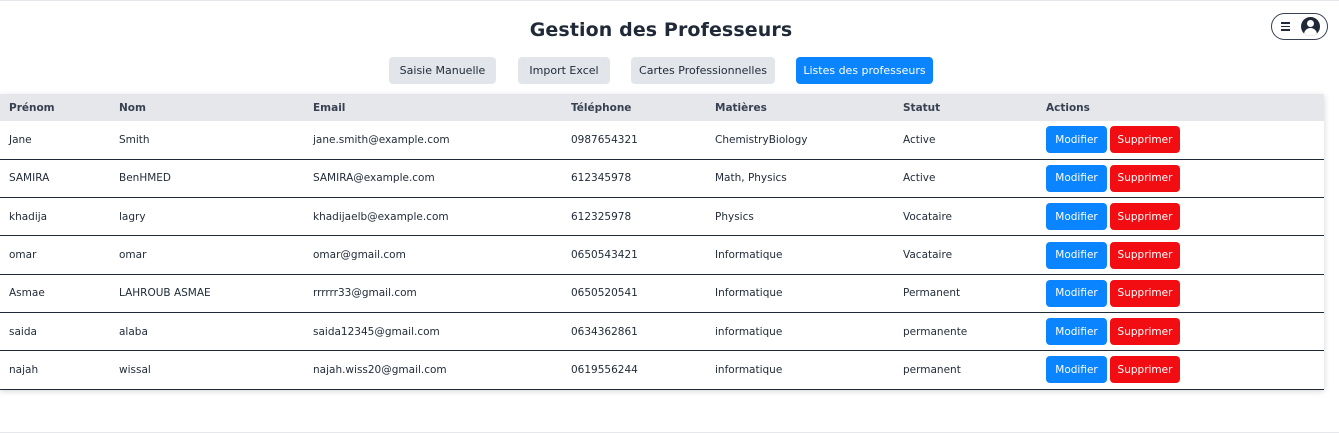 This screenshot has width=1339, height=433. Describe the element at coordinates (734, 216) in the screenshot. I see `cell-matieres: Physics` at that location.